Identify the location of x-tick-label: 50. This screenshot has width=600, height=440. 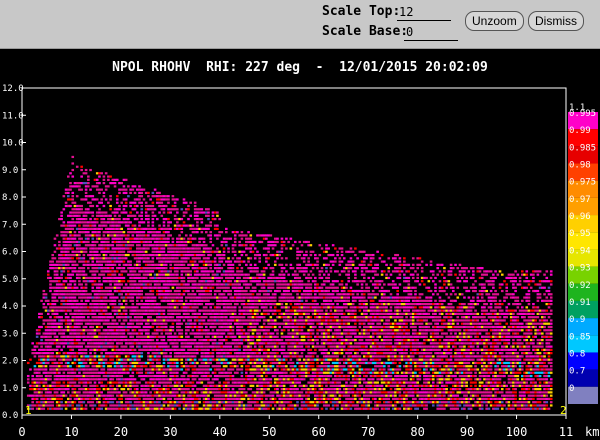
(269, 432).